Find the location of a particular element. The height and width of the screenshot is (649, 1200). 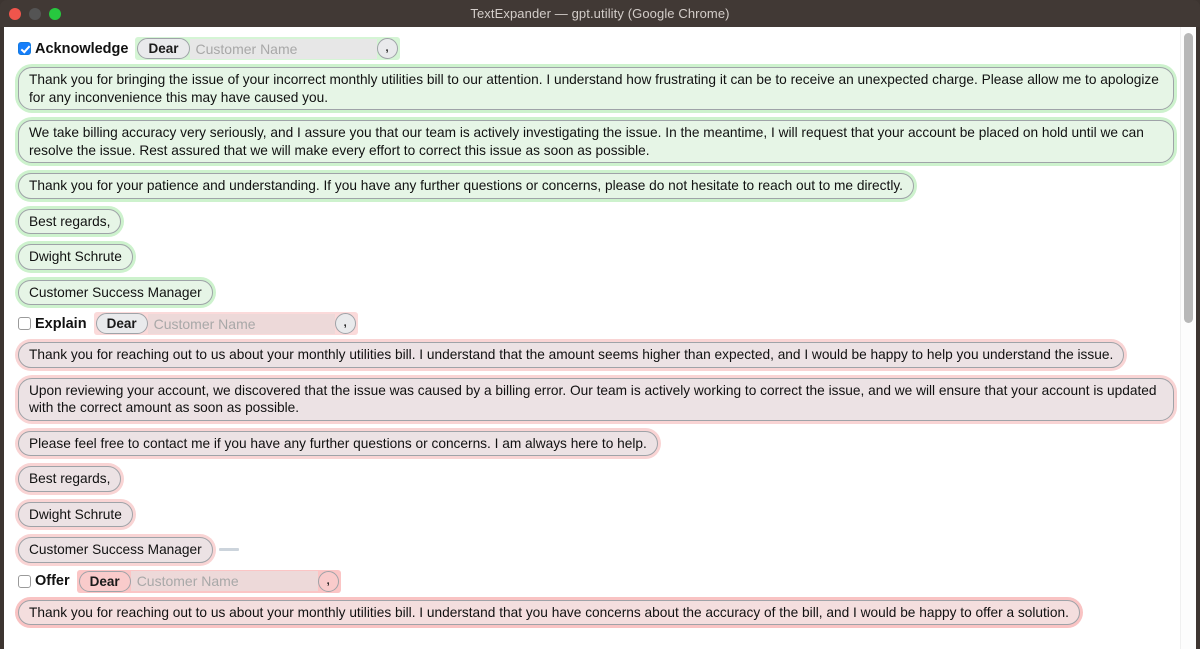

salutation-row-offer: Dear Customer Name, is located at coordinates (208, 581).